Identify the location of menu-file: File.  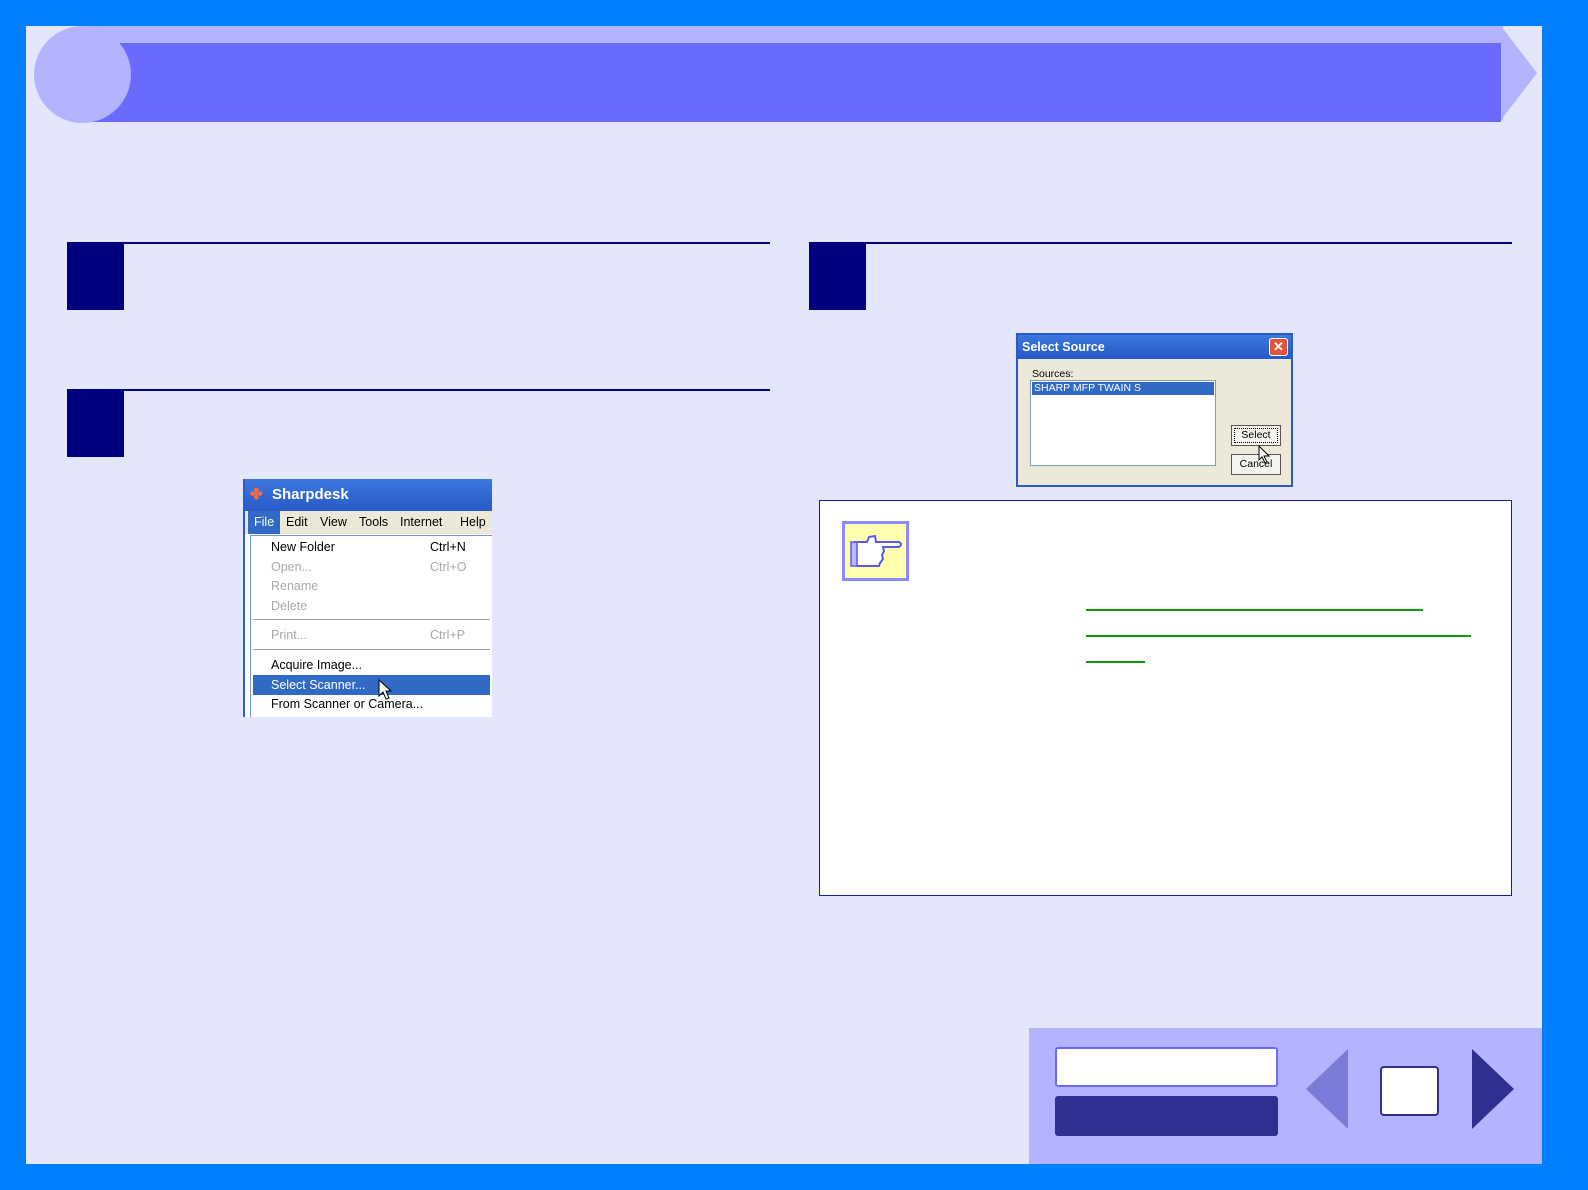
(264, 522).